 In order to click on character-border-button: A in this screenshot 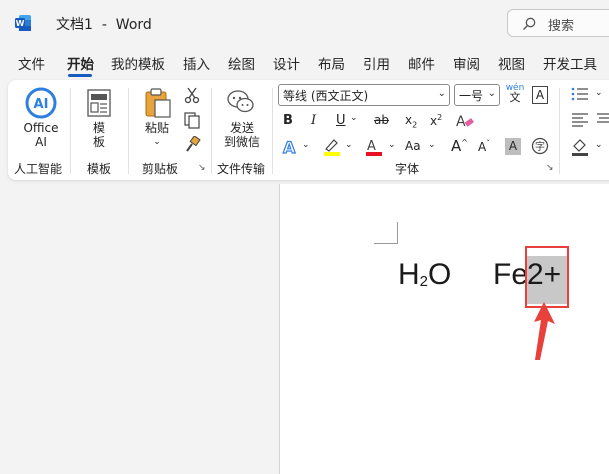, I will do `click(540, 95)`.